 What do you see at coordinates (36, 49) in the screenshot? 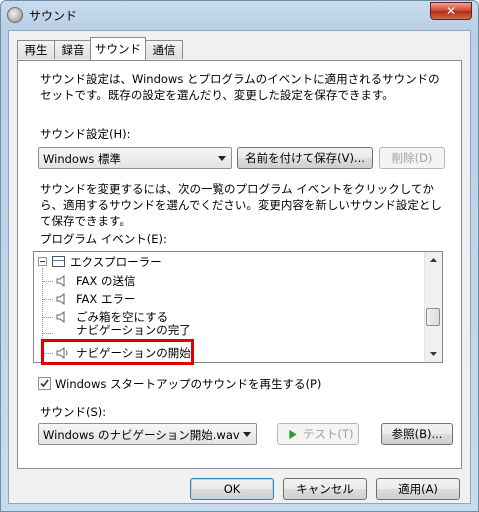
I see `tab-playback: 再生` at bounding box center [36, 49].